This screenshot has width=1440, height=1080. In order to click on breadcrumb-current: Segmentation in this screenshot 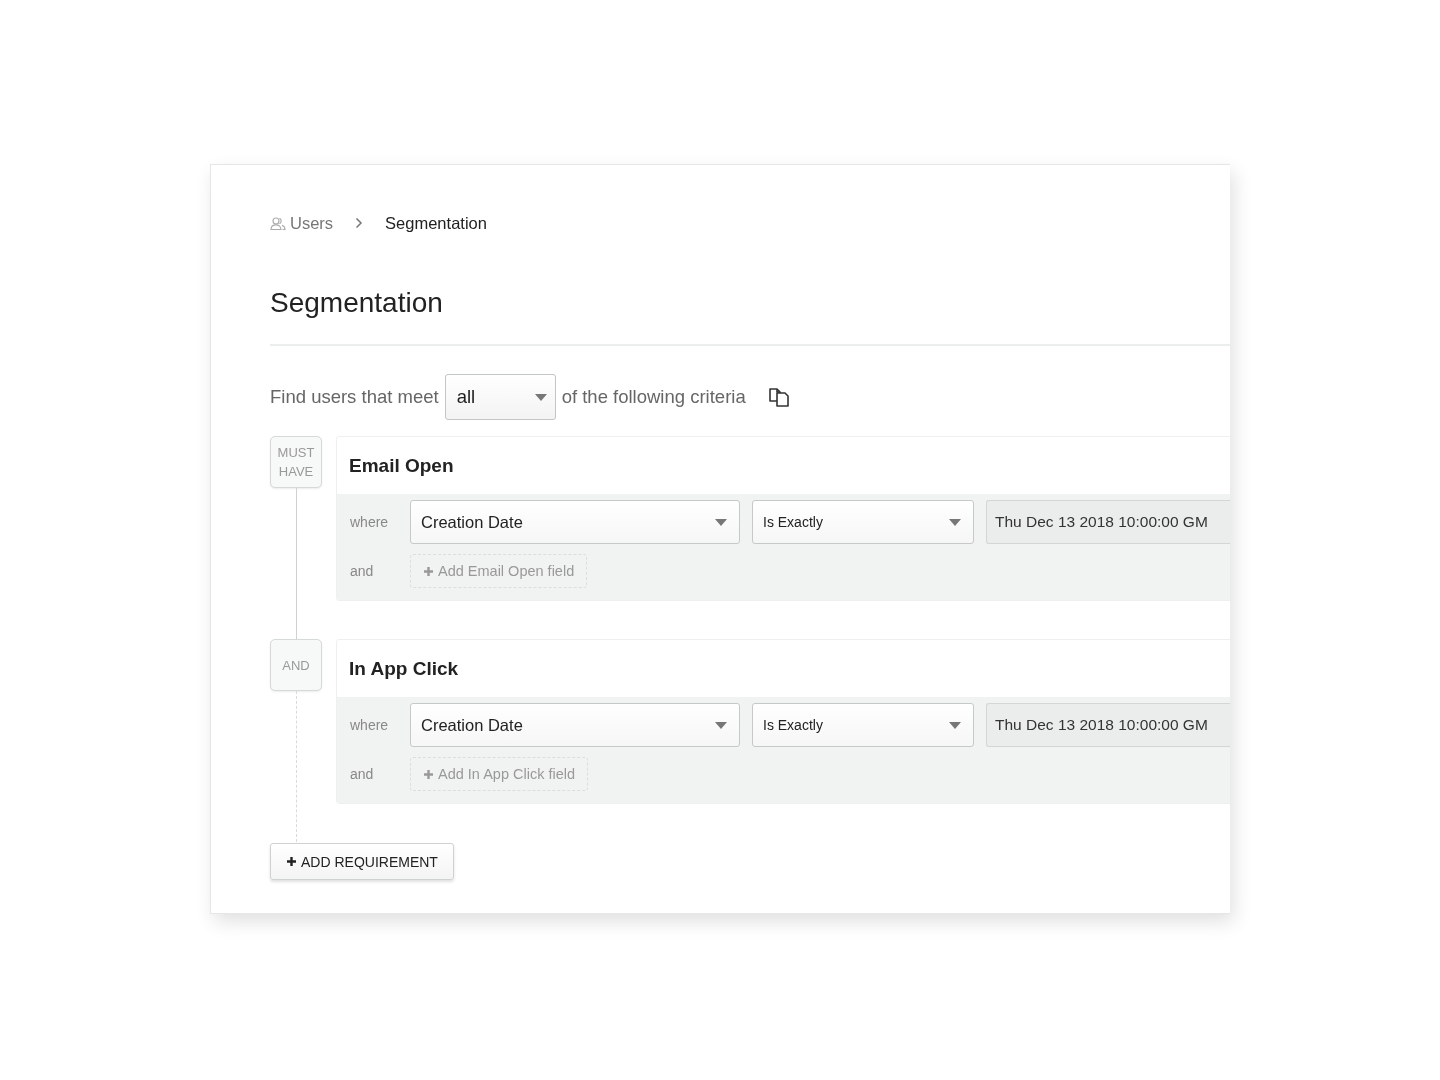, I will do `click(436, 223)`.